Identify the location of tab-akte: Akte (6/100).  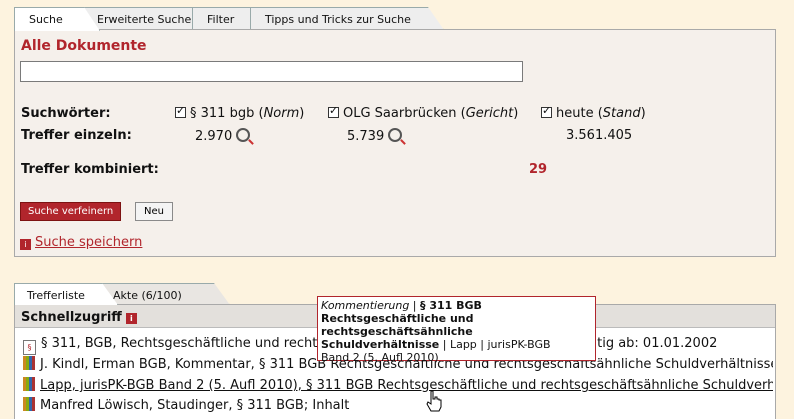
(165, 294).